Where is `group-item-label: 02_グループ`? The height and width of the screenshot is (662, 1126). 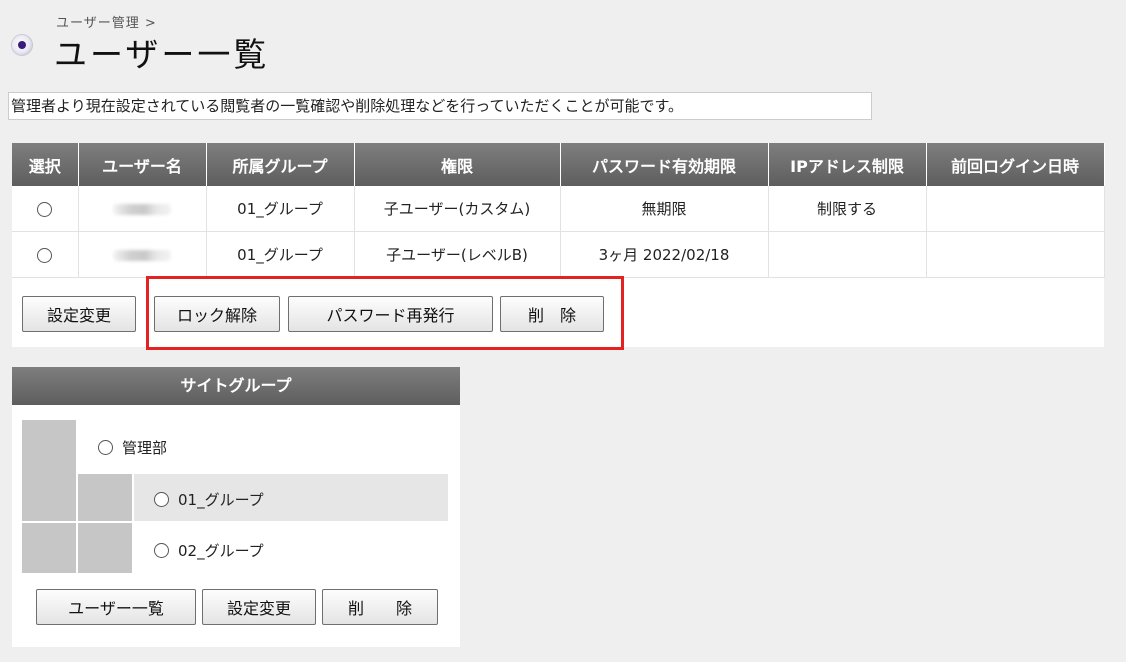
group-item-label: 02_グループ is located at coordinates (221, 551).